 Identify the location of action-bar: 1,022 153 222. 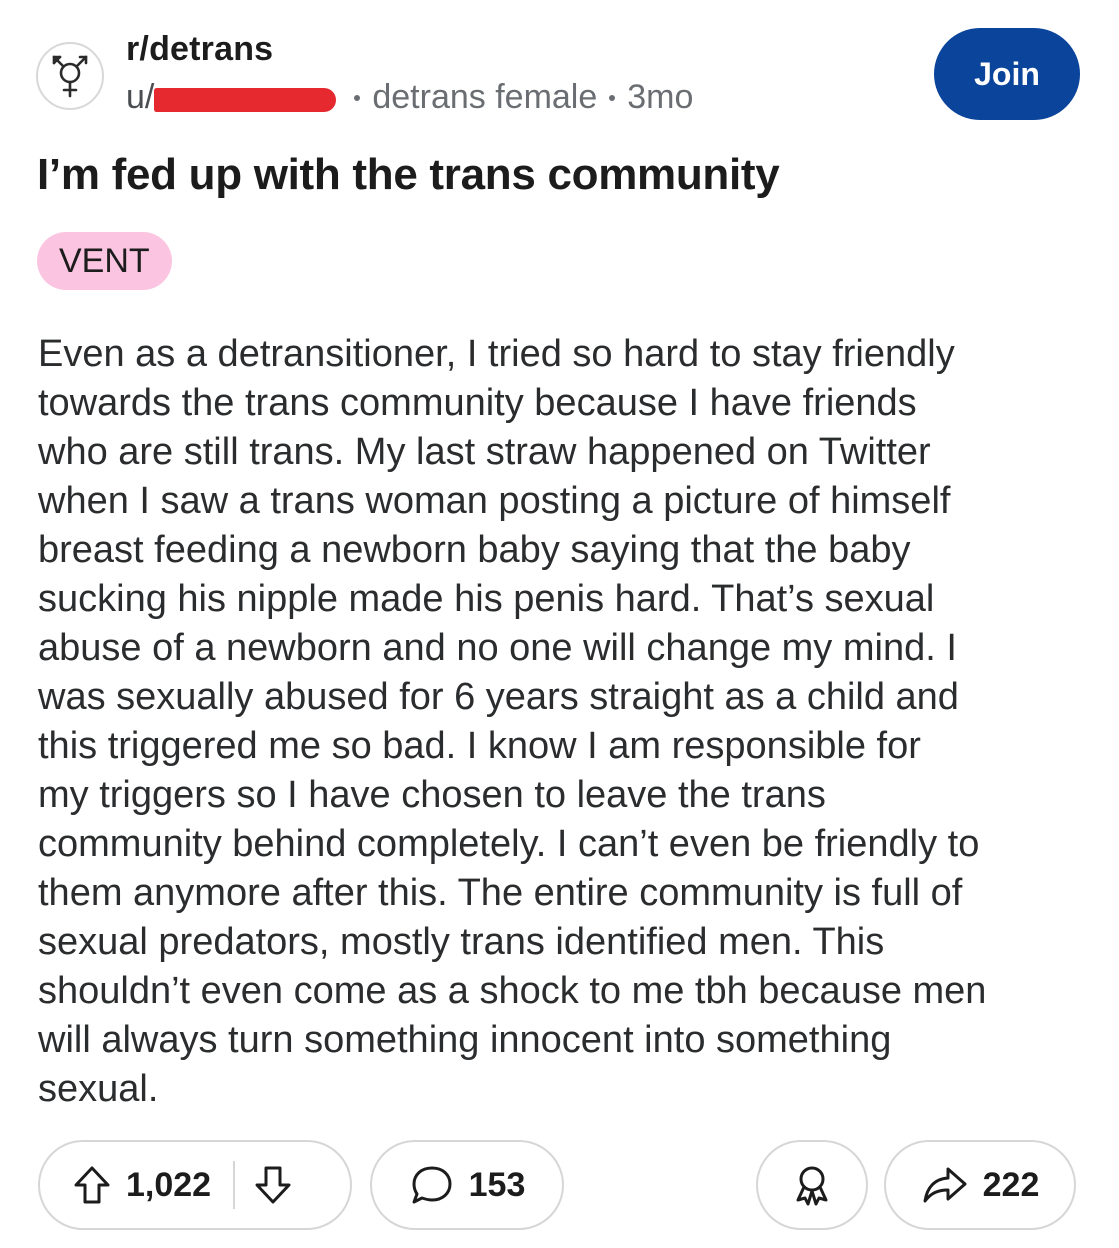
(560, 1187).